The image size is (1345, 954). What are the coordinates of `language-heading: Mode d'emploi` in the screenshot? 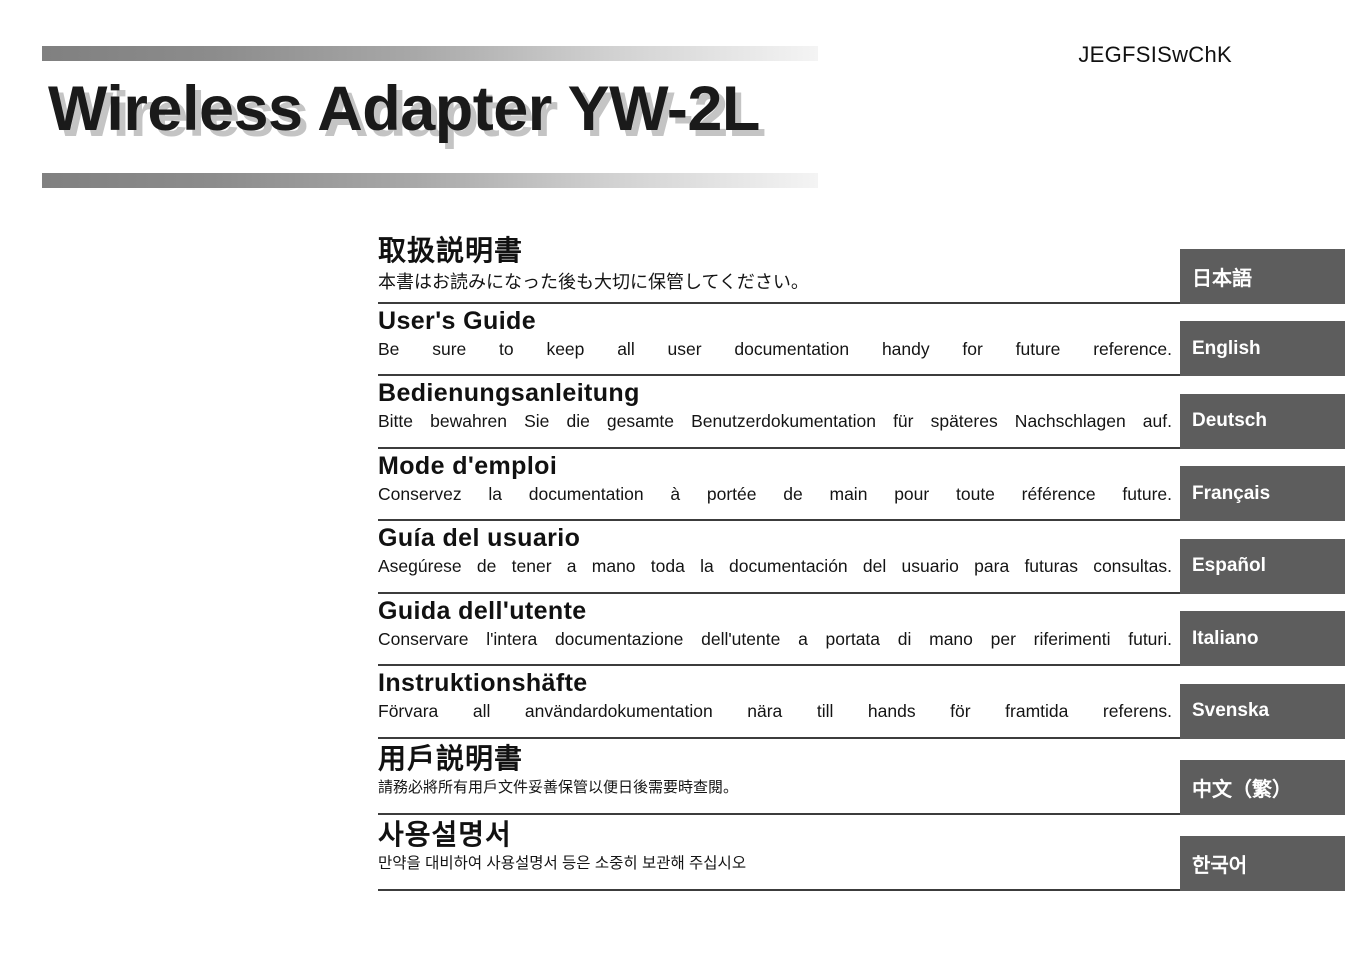 It's located at (468, 465).